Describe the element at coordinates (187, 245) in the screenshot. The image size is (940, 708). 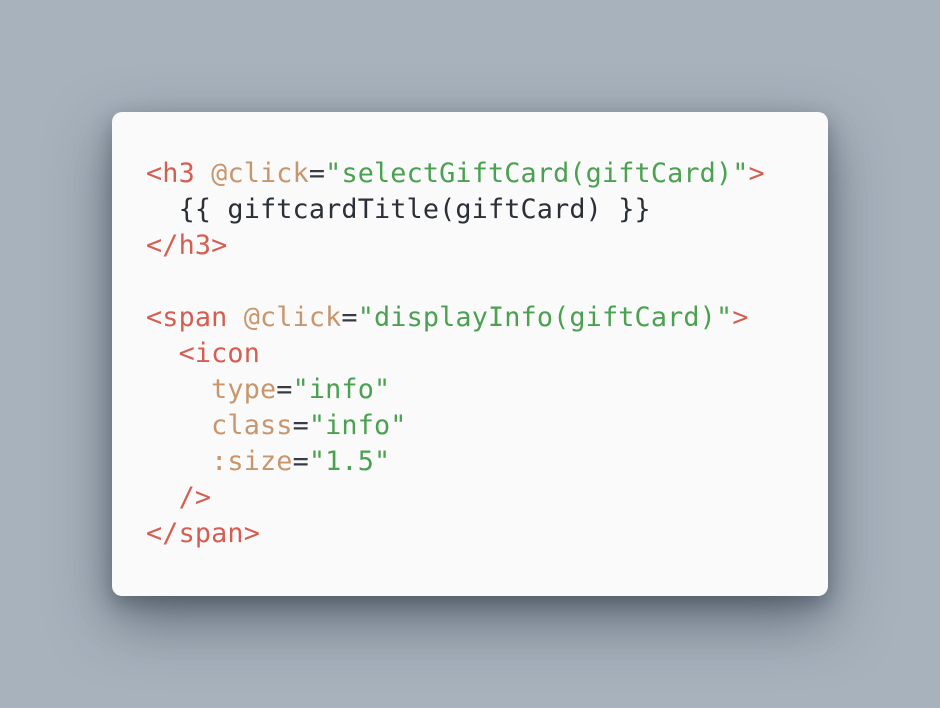
I see `code-token-tag: </h3>` at that location.